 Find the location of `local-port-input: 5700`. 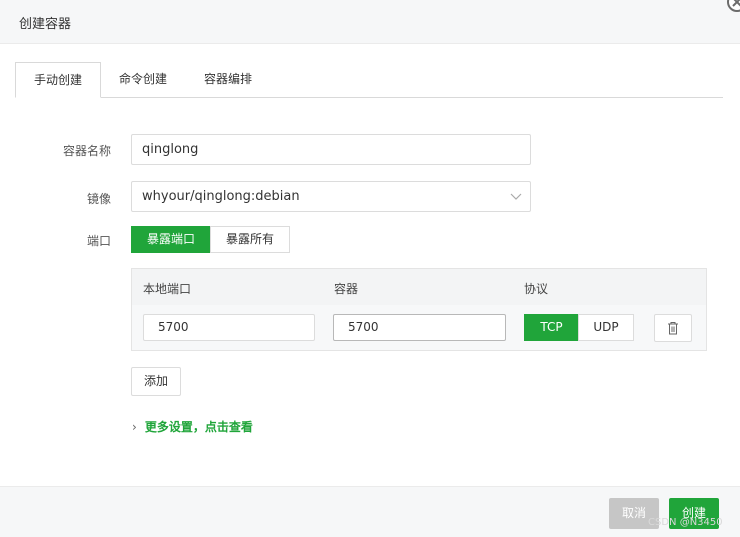

local-port-input: 5700 is located at coordinates (229, 327).